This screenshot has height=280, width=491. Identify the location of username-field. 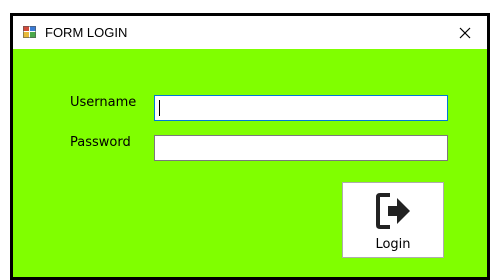
(301, 108).